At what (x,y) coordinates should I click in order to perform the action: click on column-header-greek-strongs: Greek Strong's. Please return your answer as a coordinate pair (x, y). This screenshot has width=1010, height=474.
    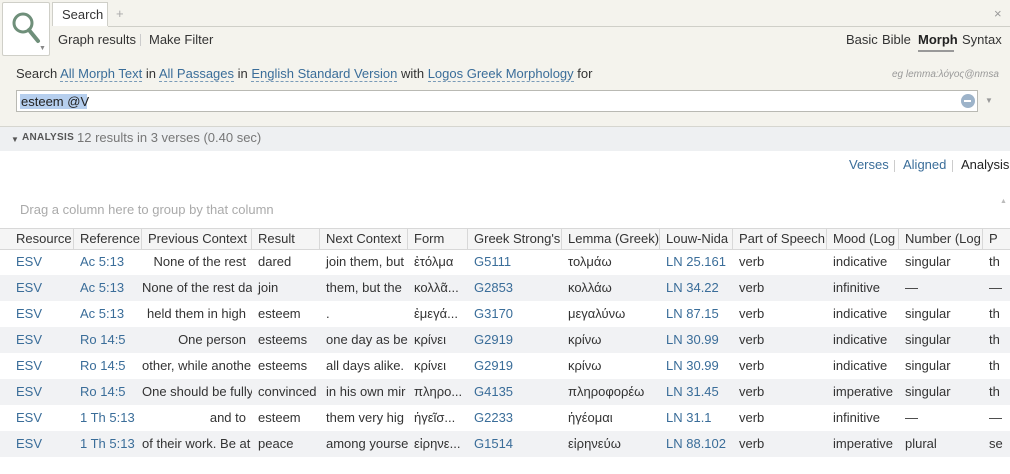
    Looking at the image, I should click on (515, 239).